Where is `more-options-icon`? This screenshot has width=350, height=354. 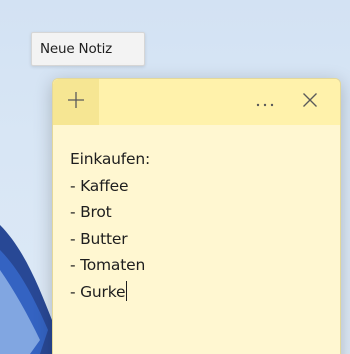 more-options-icon is located at coordinates (265, 102).